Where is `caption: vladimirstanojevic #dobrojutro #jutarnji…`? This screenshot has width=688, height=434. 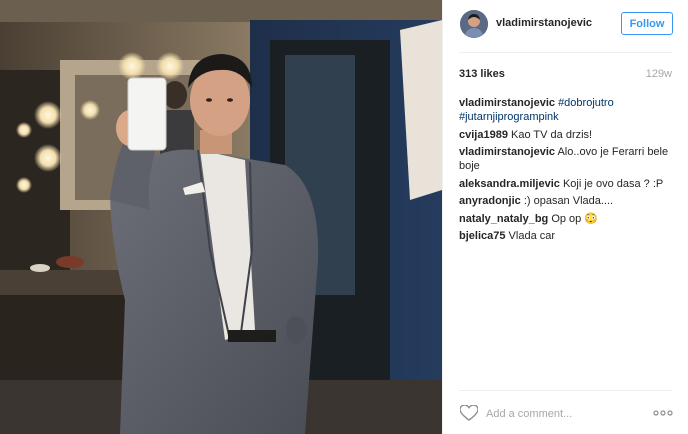 caption: vladimirstanojevic #dobrojutro #jutarnji… is located at coordinates (566, 110).